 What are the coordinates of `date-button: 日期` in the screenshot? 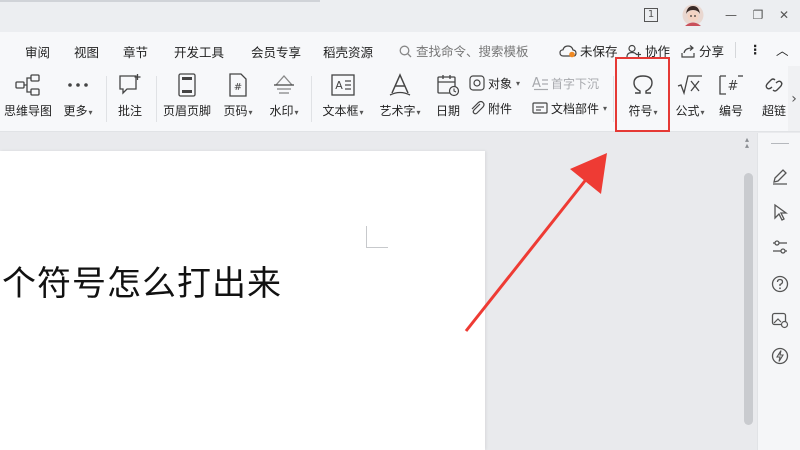 It's located at (448, 98).